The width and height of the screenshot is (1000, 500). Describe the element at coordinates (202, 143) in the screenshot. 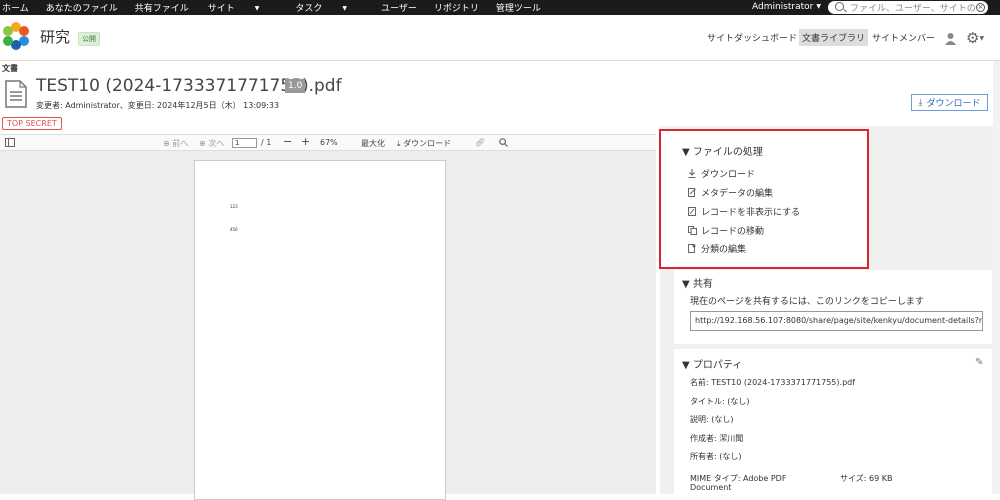

I see `arrow-down-circle-icon: ⊕` at that location.